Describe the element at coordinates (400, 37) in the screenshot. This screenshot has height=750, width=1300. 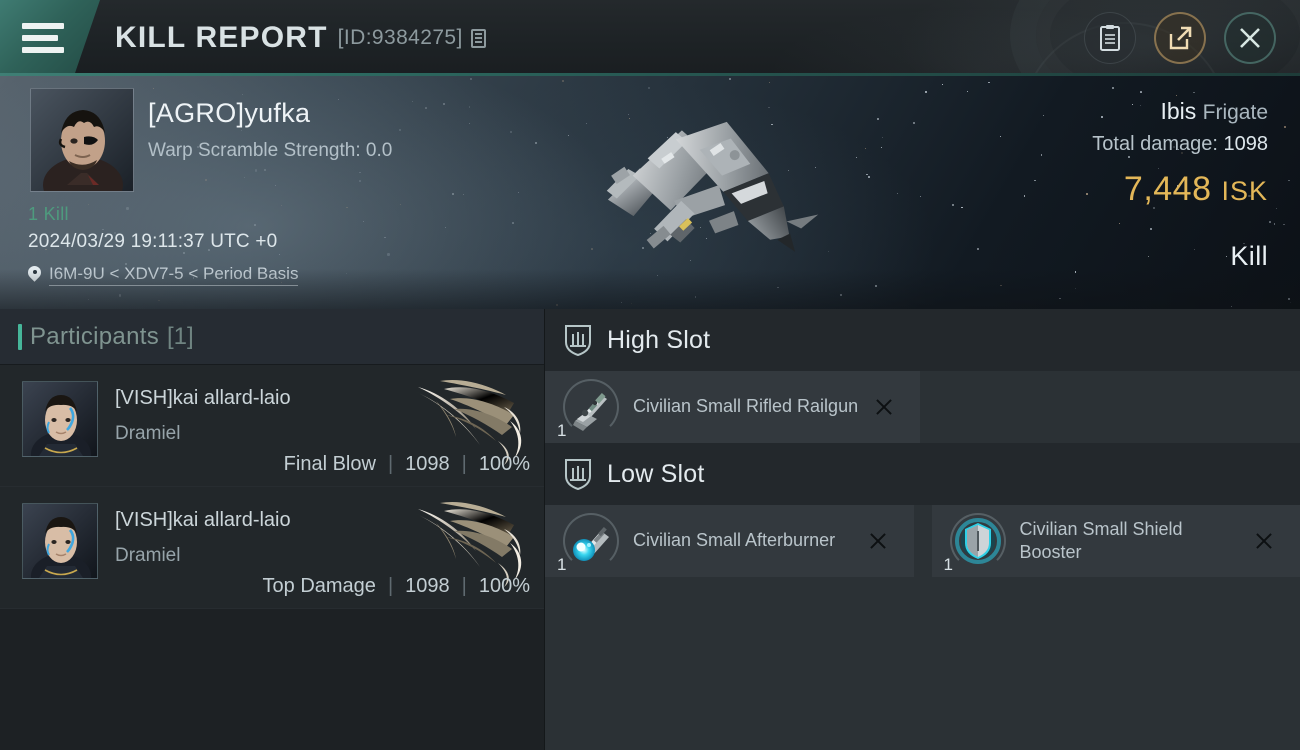
I see `report-id: [ID:9384275]` at that location.